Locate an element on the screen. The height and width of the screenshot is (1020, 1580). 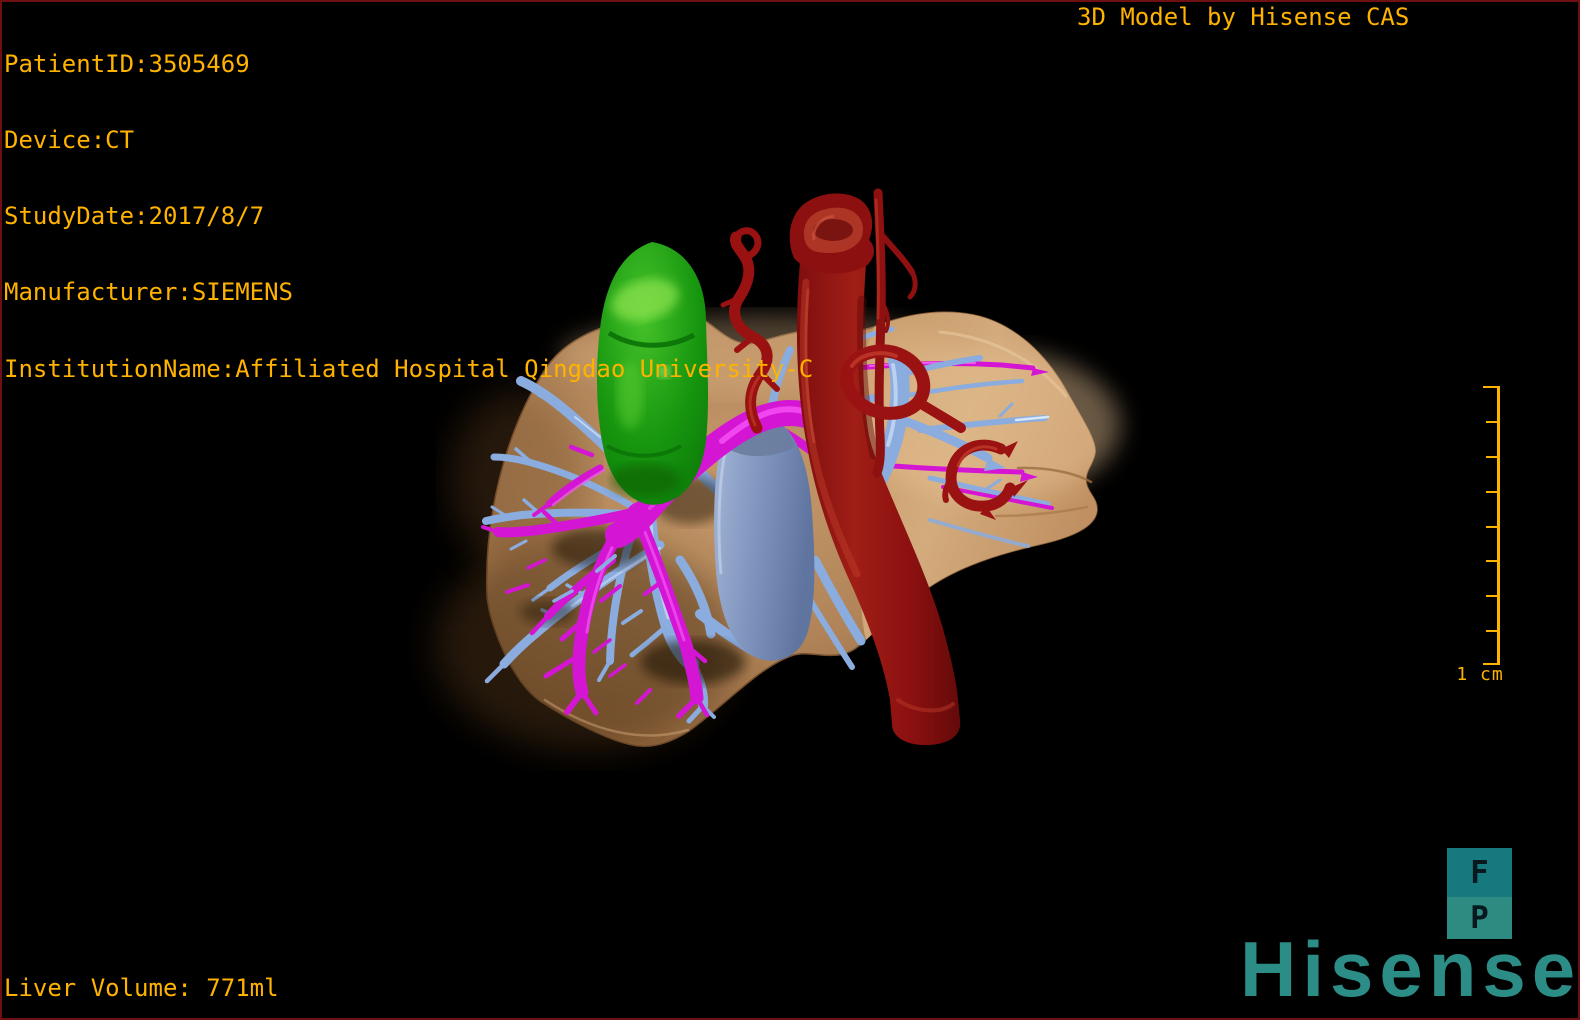
study-date-text: StudyDate:2017/8/7 is located at coordinates (134, 216).